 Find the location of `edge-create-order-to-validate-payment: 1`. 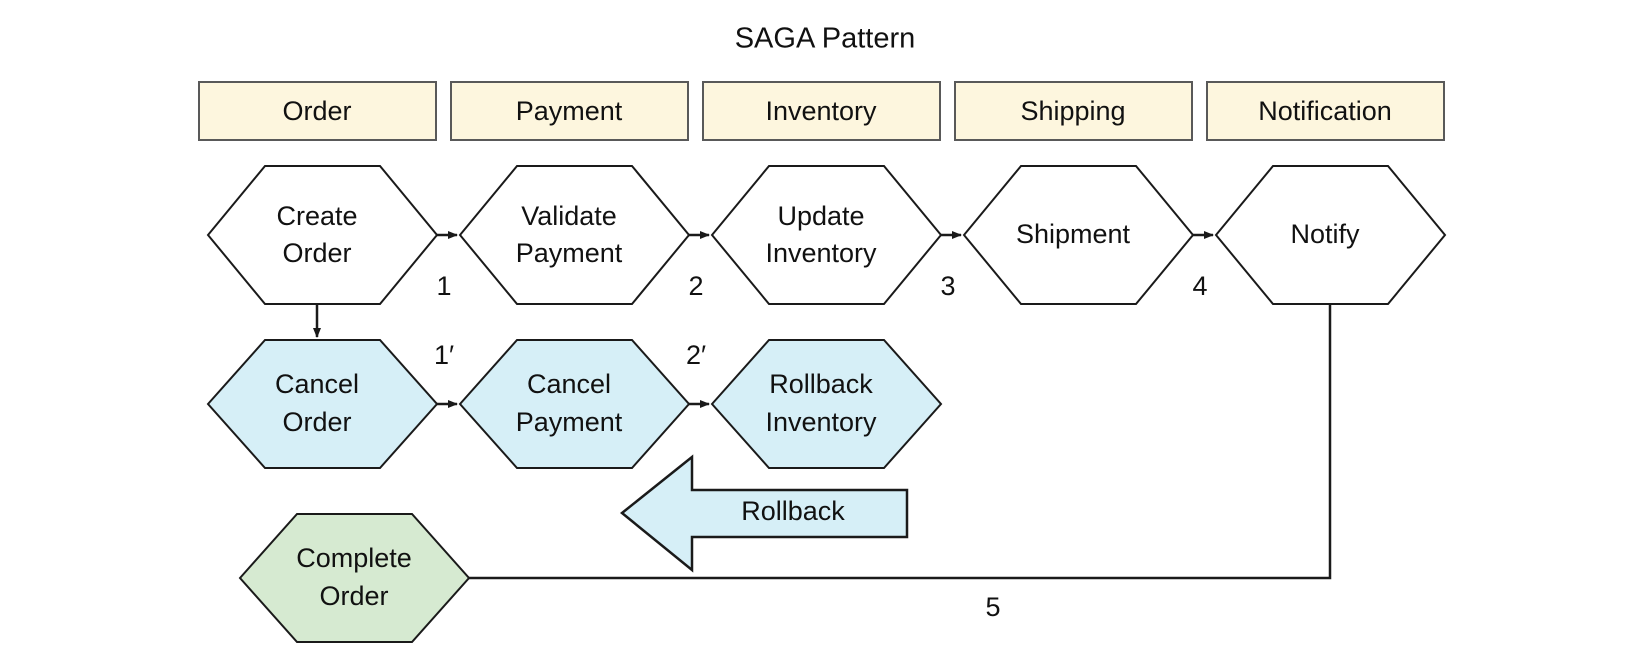

edge-create-order-to-validate-payment: 1 is located at coordinates (447, 266).